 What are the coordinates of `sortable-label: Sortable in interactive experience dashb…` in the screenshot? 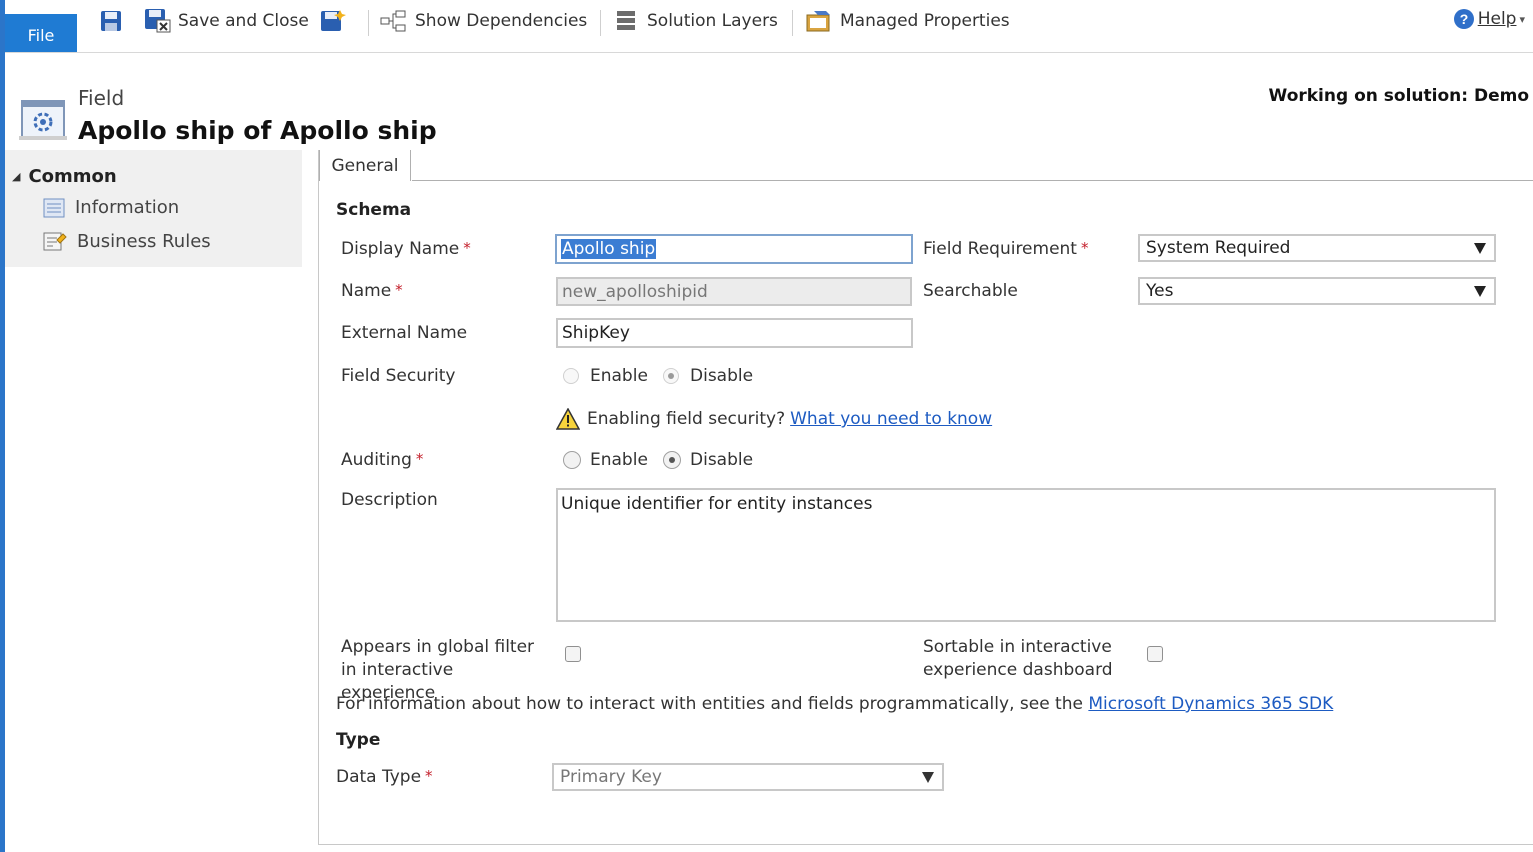 It's located at (1018, 658).